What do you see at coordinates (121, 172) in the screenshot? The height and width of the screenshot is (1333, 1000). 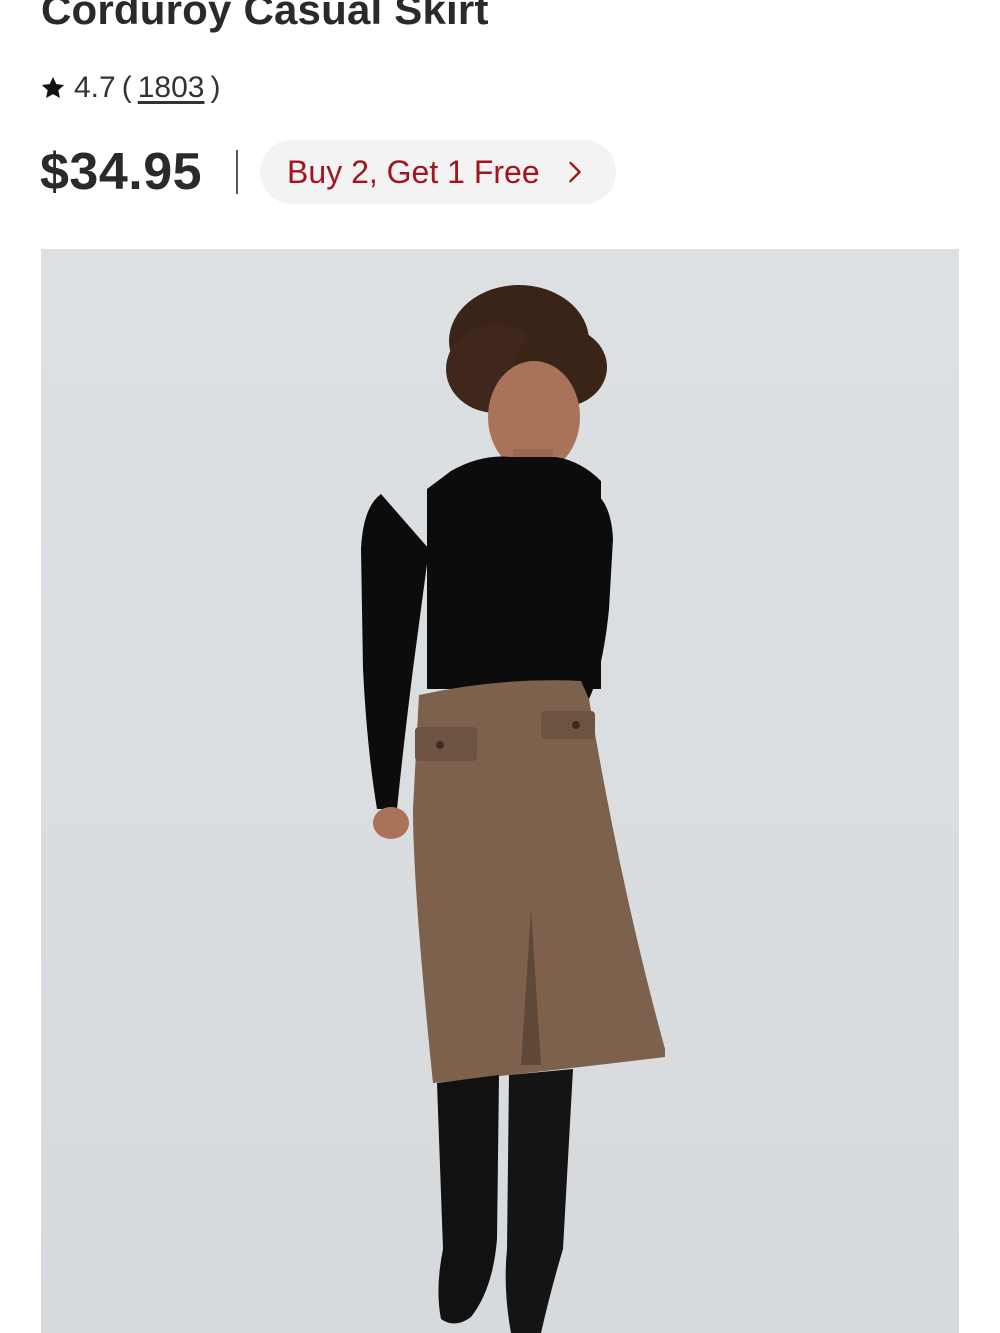 I see `product-price: $34.95` at bounding box center [121, 172].